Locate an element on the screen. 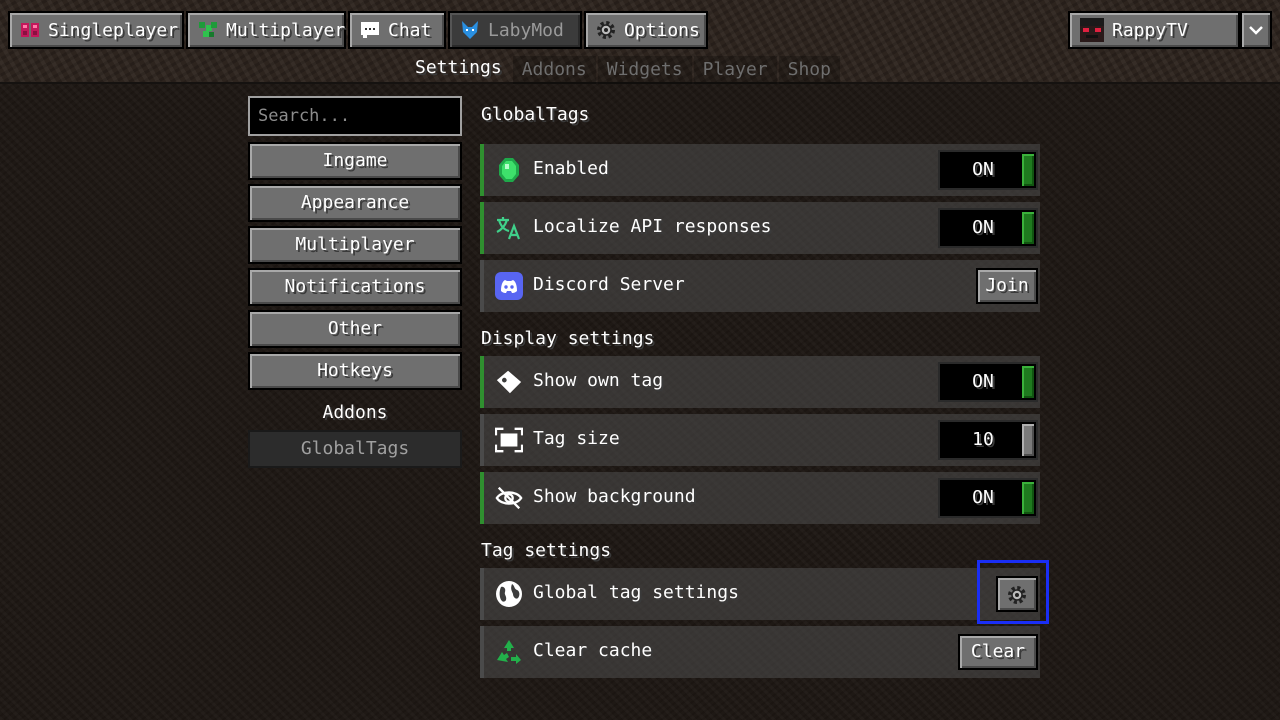 The width and height of the screenshot is (1280, 720). display-settings-title: Display settings is located at coordinates (568, 338).